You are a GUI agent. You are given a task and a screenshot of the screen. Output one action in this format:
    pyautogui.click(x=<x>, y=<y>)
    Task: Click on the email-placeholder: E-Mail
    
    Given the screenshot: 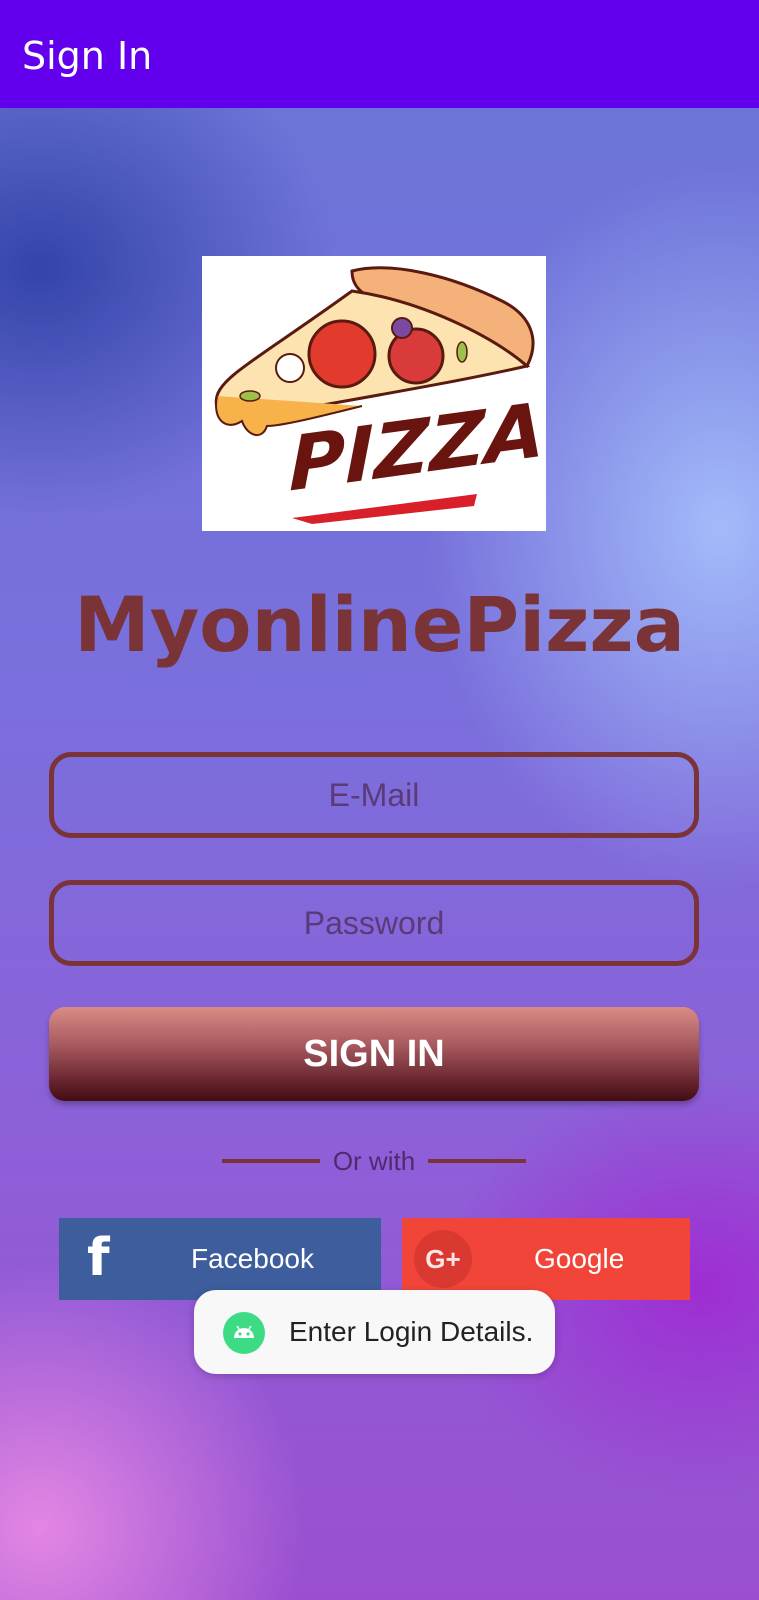 What is the action you would take?
    pyautogui.click(x=374, y=795)
    